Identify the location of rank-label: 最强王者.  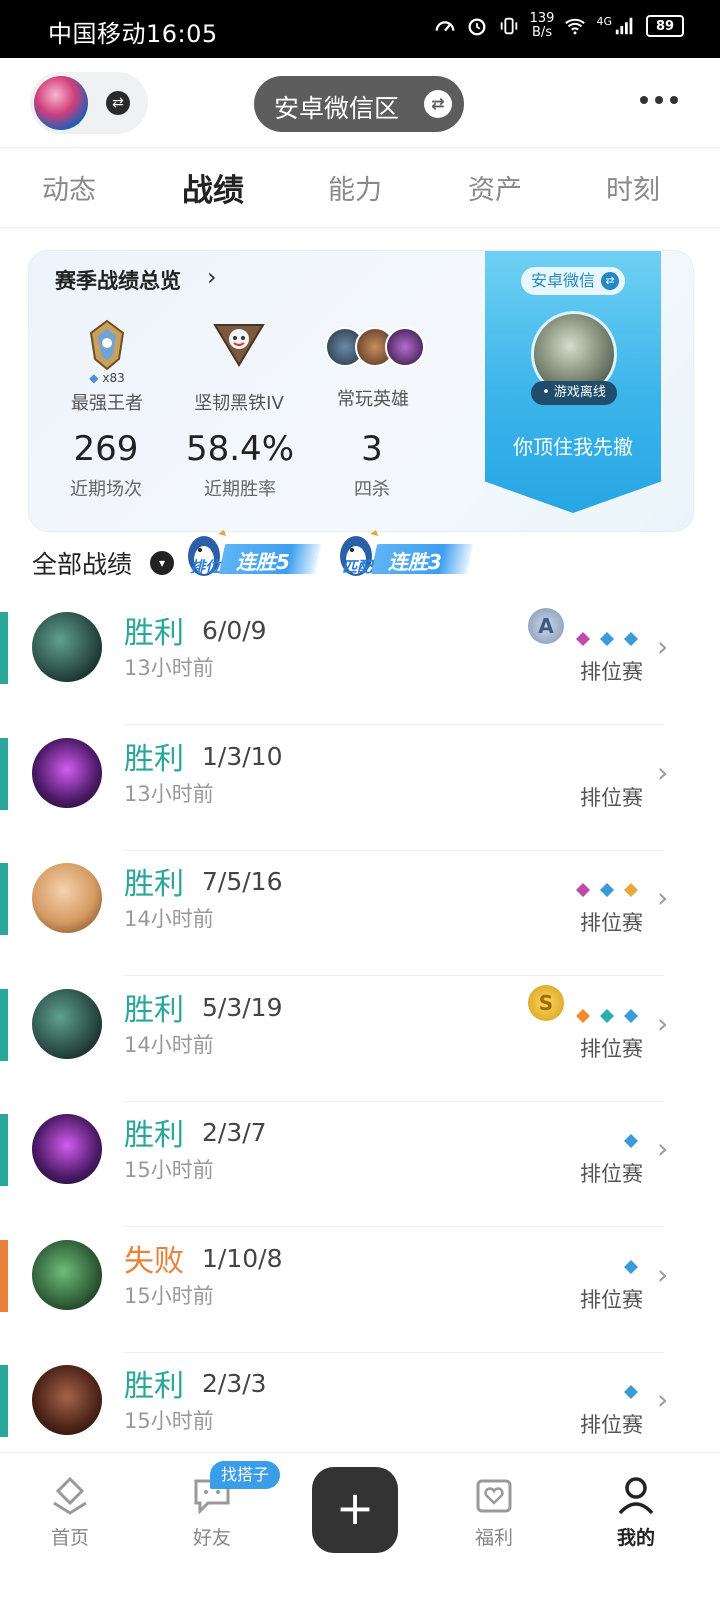
(107, 403).